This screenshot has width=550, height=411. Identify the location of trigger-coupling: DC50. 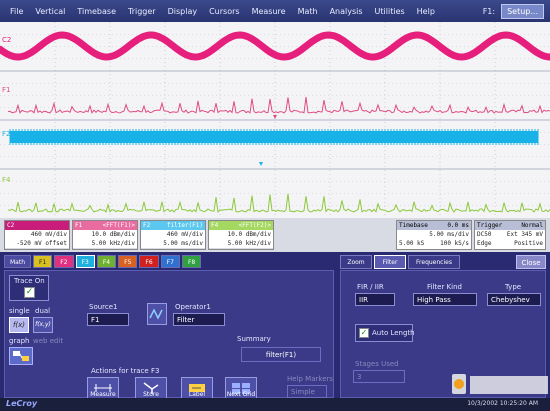
(484, 234).